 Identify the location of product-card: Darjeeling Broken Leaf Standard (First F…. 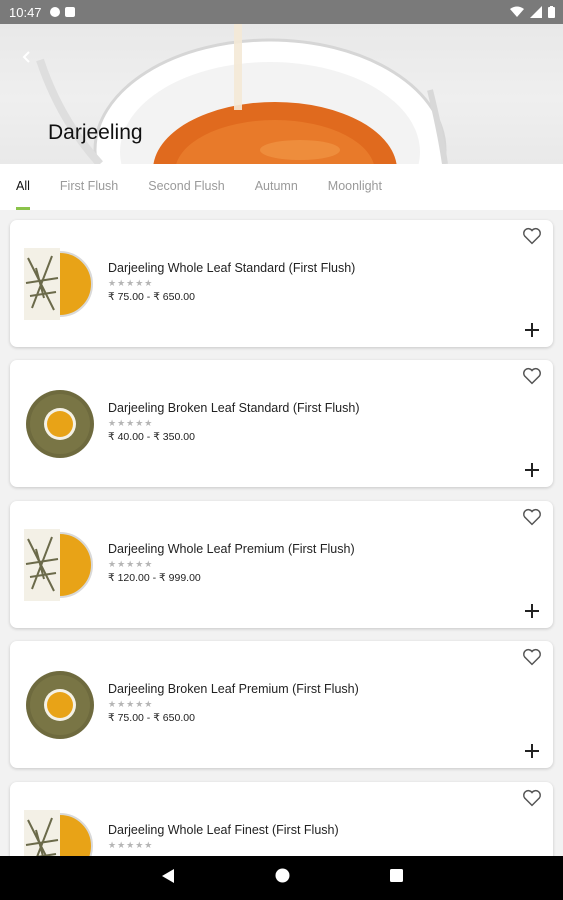
(281, 423).